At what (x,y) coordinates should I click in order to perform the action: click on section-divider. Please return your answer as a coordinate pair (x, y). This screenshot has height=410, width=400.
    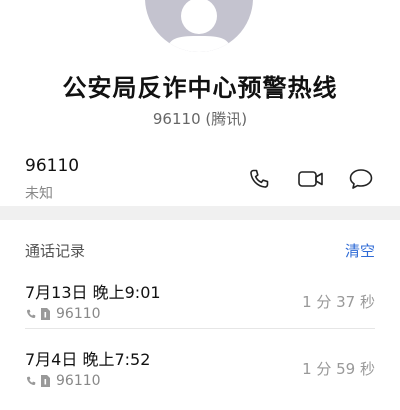
    Looking at the image, I should click on (200, 213).